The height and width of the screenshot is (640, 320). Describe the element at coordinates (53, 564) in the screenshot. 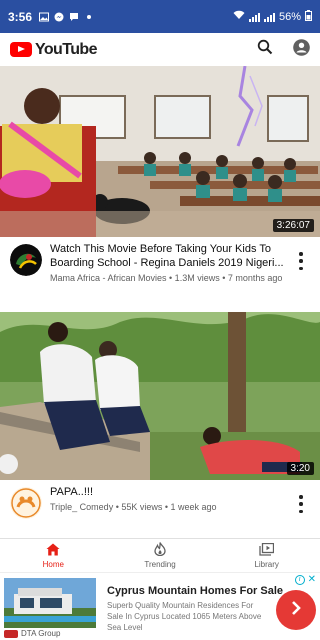

I see `tab-home-label: Home` at that location.